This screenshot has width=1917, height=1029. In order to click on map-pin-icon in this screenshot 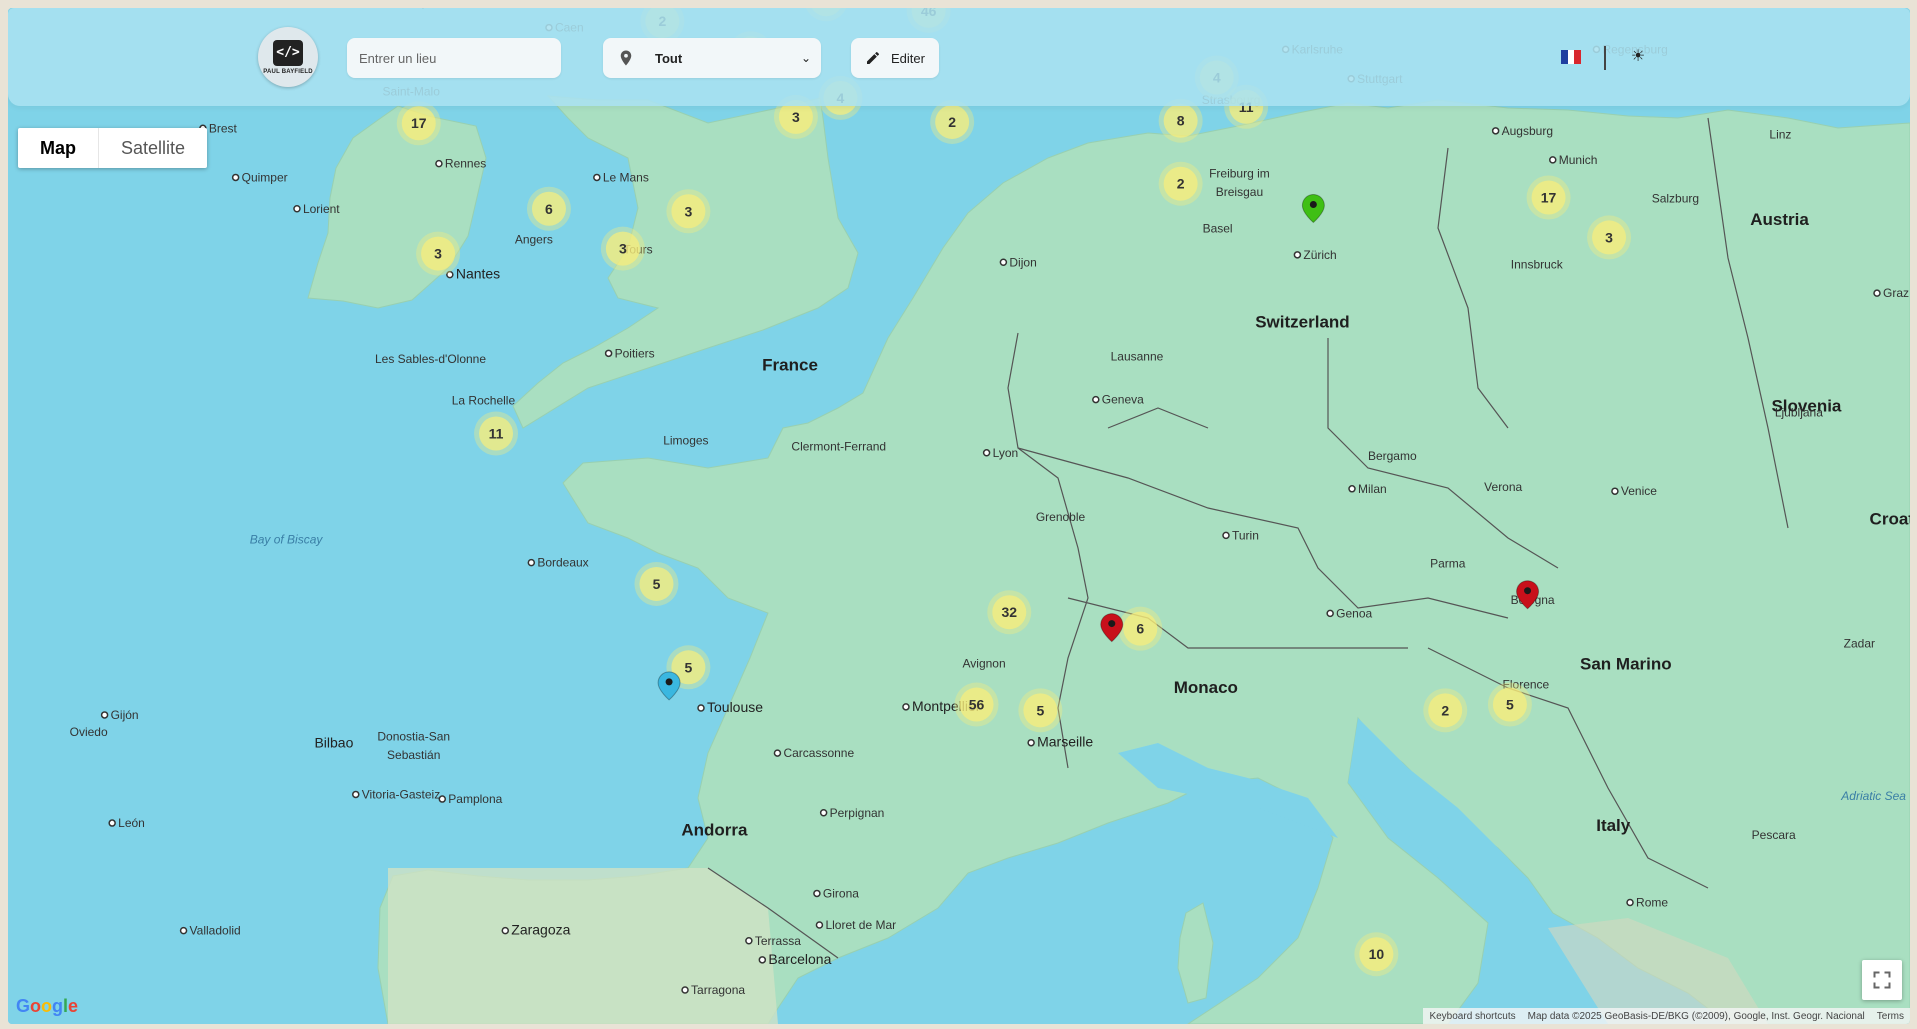, I will do `click(626, 58)`.